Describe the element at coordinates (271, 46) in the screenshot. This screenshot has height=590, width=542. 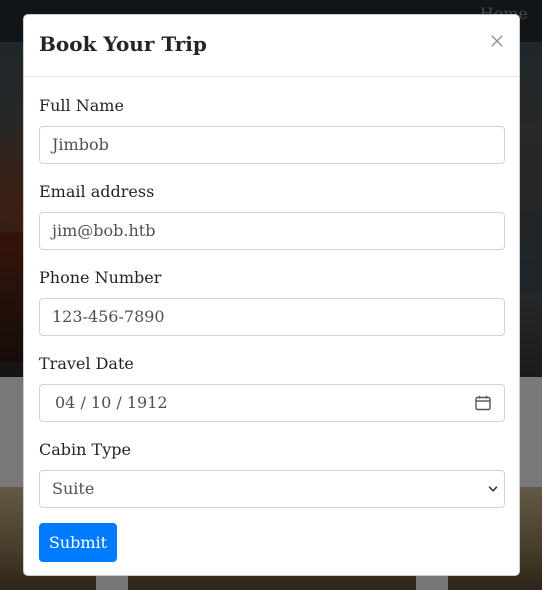
I see `modal-header: Book Your Trip` at that location.